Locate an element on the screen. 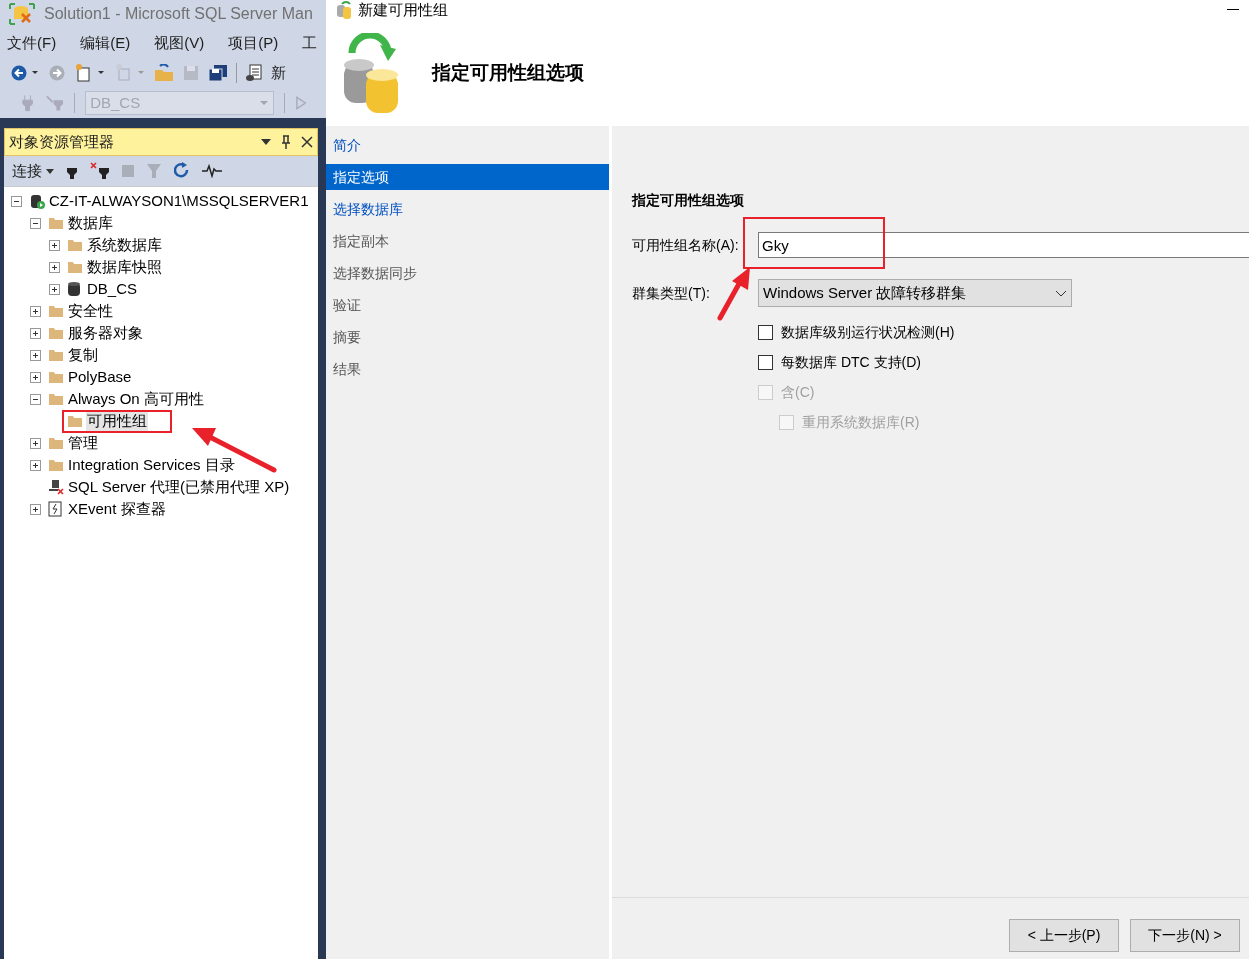 The image size is (1249, 959). new-project-icon is located at coordinates (90, 73).